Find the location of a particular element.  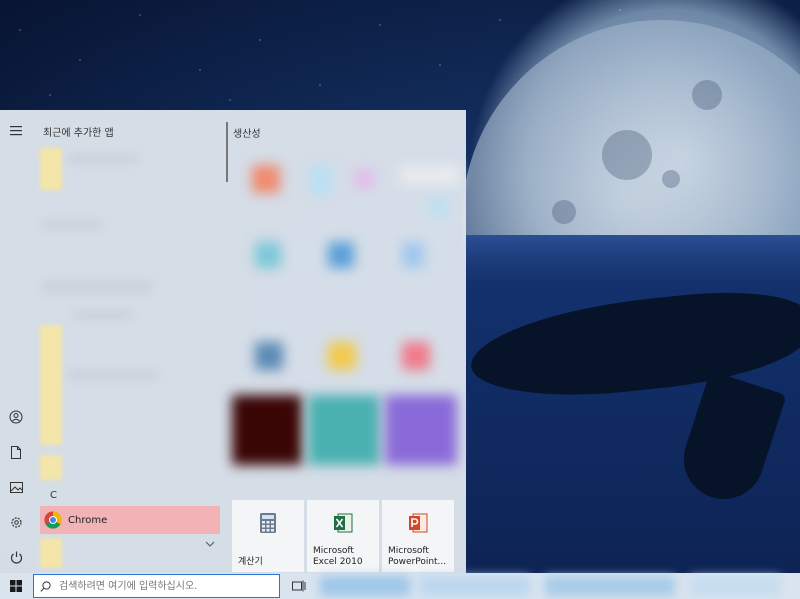

calculator-tile: 계산기 is located at coordinates (268, 536).